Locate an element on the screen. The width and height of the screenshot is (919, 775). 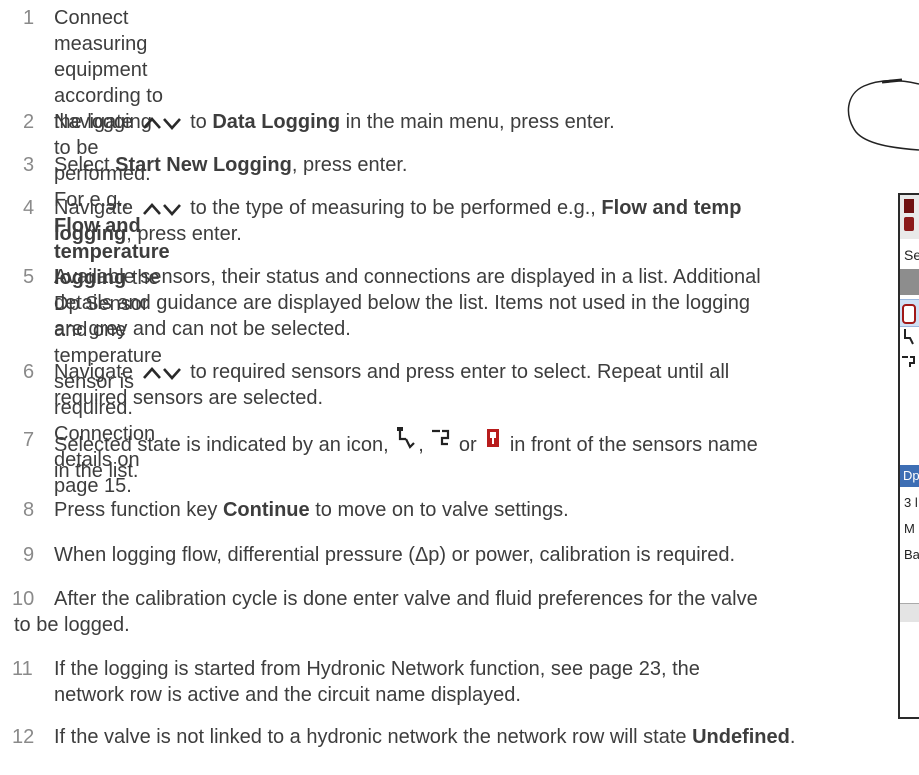
details-line: M is located at coordinates (909, 528).